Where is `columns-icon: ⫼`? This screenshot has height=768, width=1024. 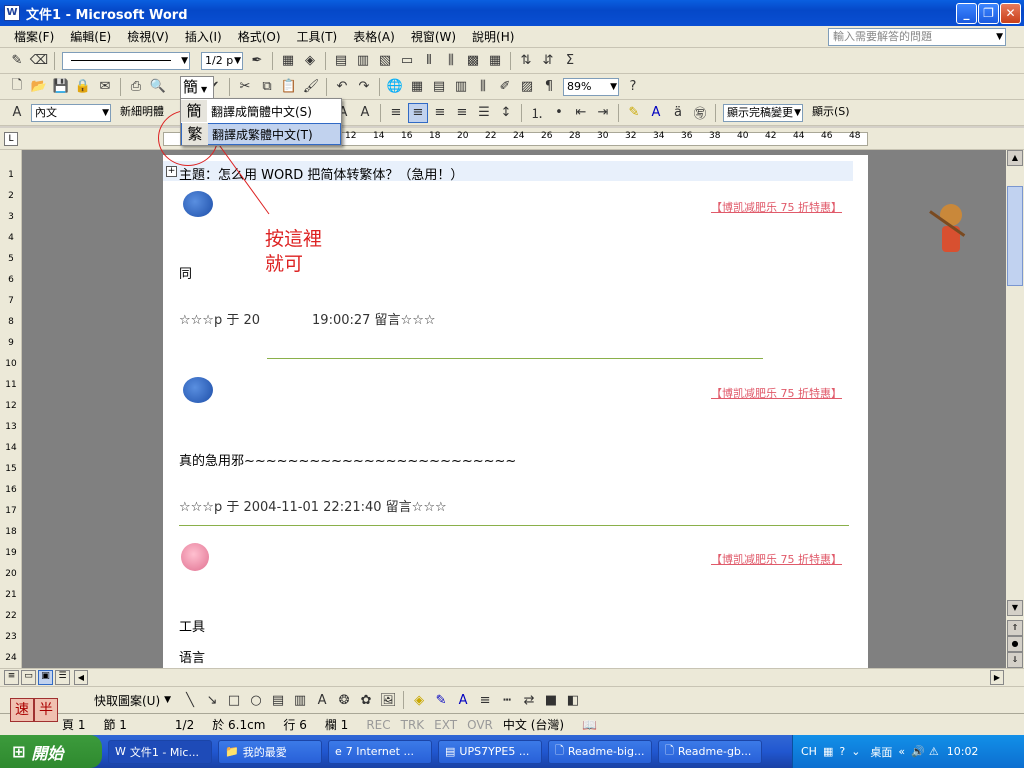 columns-icon: ⫼ is located at coordinates (483, 87).